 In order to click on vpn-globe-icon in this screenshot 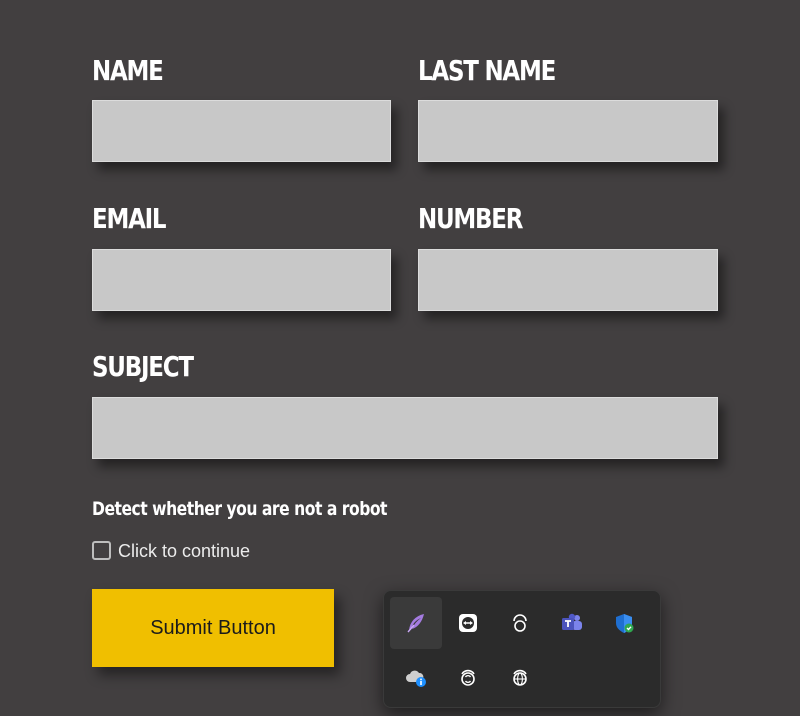, I will do `click(520, 677)`.